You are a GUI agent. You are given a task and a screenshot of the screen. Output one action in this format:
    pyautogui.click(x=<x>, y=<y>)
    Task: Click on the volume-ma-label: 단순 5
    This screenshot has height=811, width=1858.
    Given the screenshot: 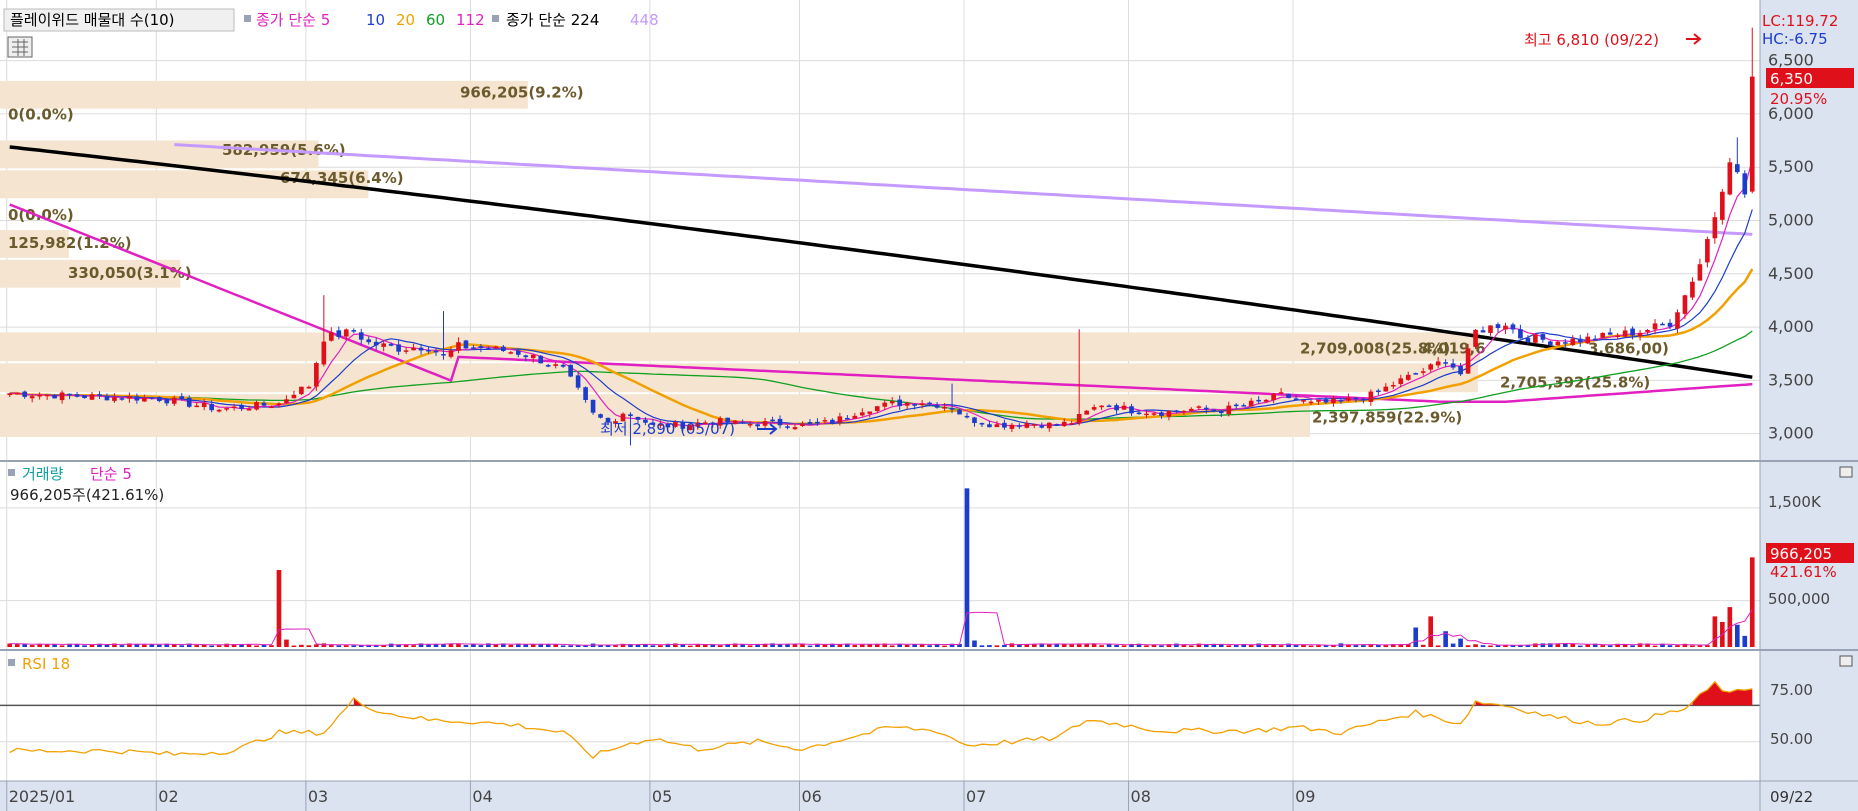 What is the action you would take?
    pyautogui.click(x=111, y=474)
    